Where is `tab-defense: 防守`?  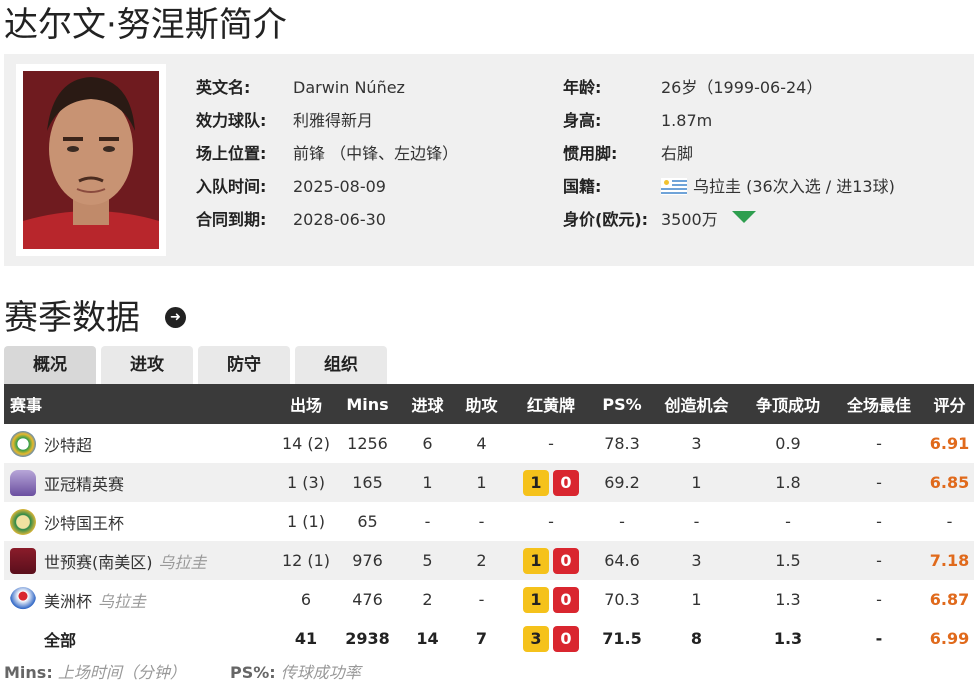
tab-defense: 防守 is located at coordinates (244, 365).